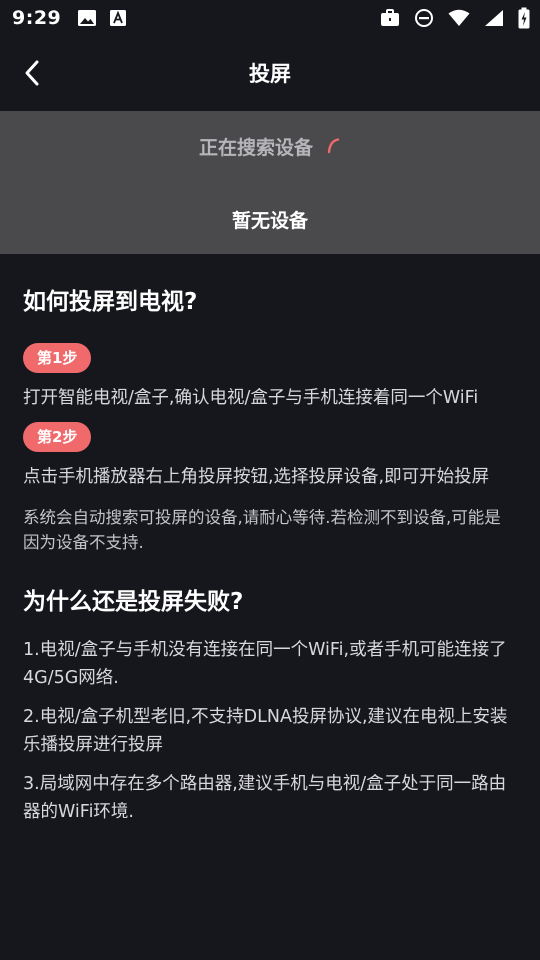 The height and width of the screenshot is (960, 540). Describe the element at coordinates (37, 18) in the screenshot. I see `status-time: 9:29` at that location.